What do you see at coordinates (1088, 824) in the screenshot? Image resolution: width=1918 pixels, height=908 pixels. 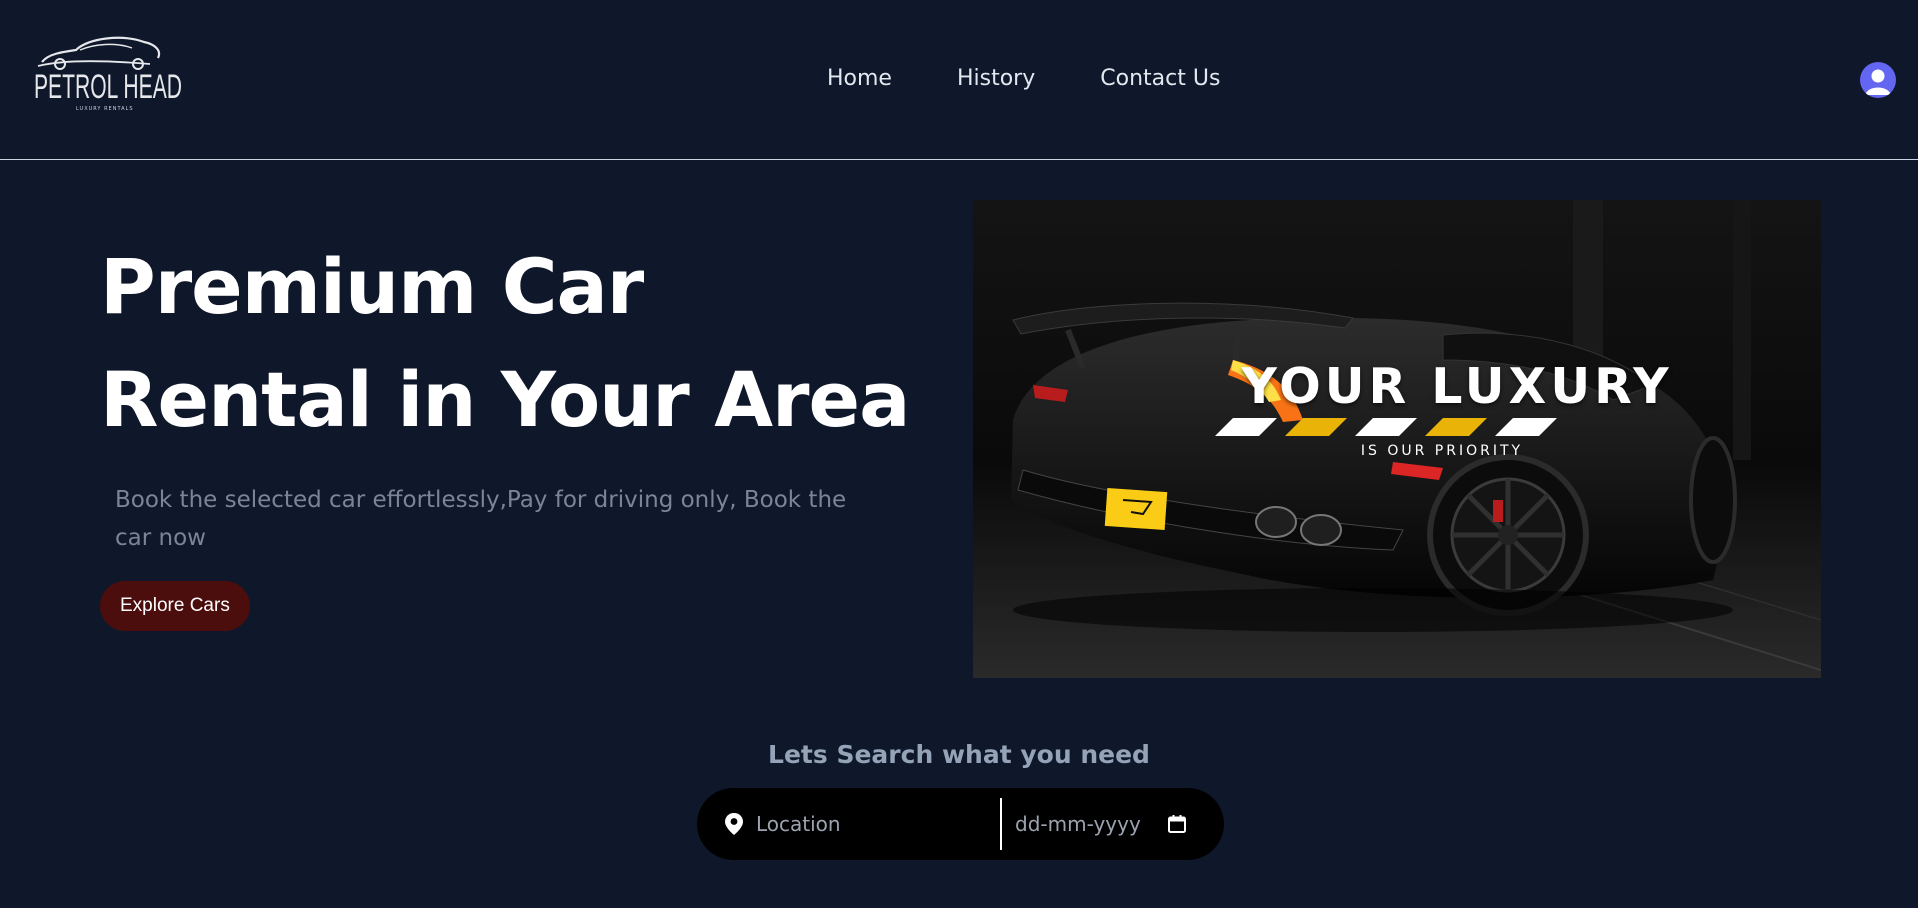 I see `date-input` at bounding box center [1088, 824].